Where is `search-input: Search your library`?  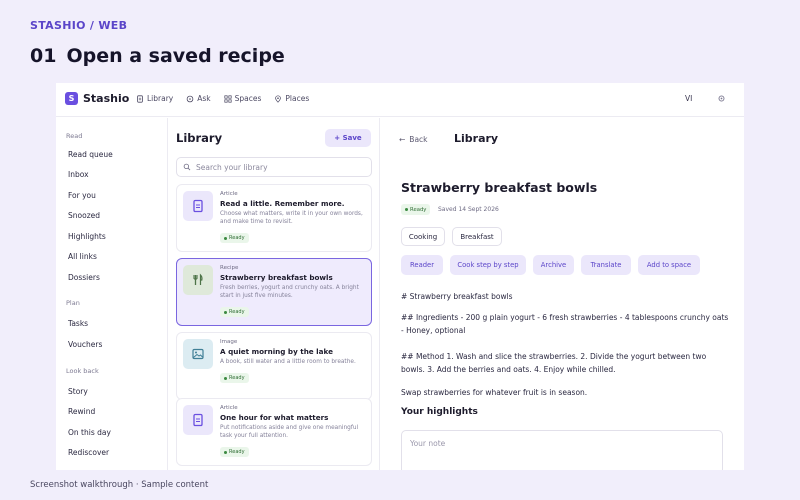
search-input: Search your library is located at coordinates (274, 167).